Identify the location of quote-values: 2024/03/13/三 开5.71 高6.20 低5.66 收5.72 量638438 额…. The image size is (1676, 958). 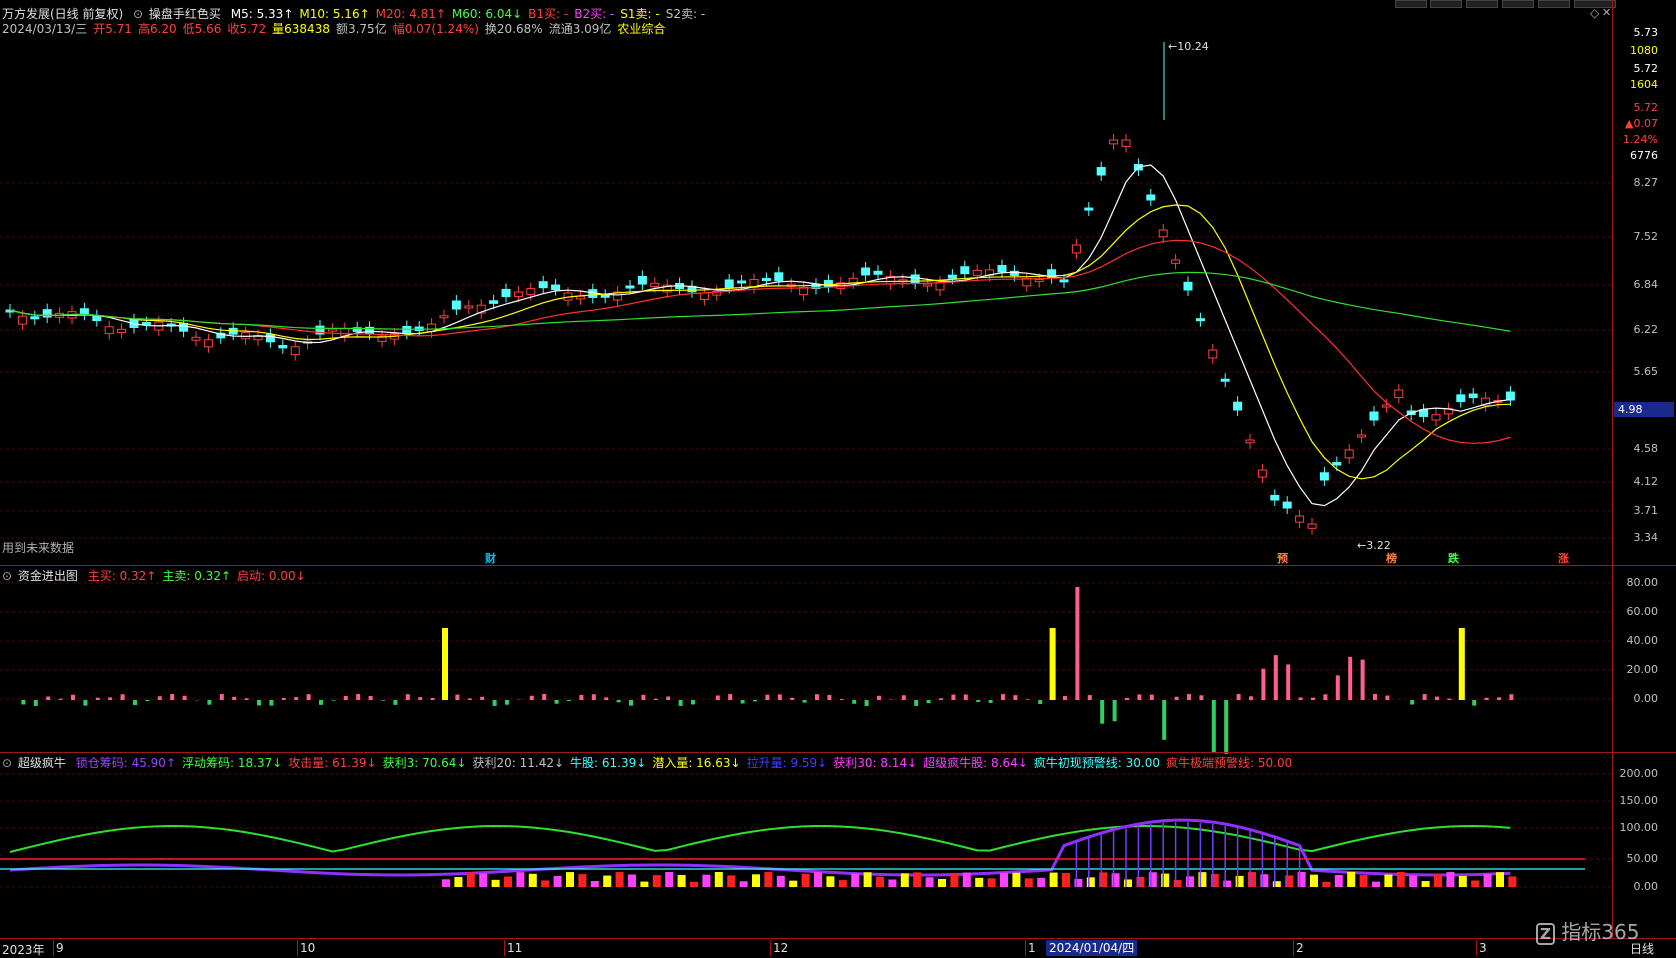
(336, 29).